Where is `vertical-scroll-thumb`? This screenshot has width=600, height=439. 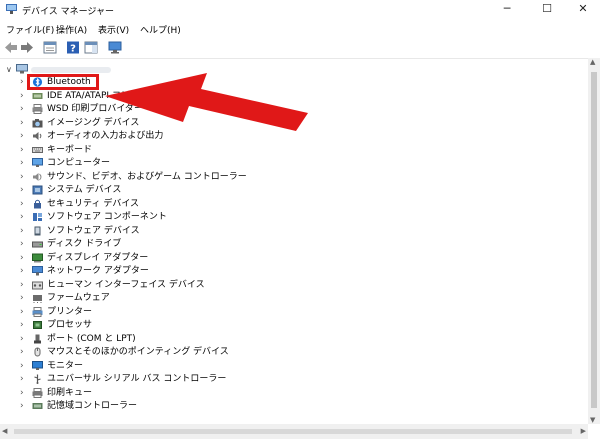
vertical-scroll-thumb is located at coordinates (594, 240).